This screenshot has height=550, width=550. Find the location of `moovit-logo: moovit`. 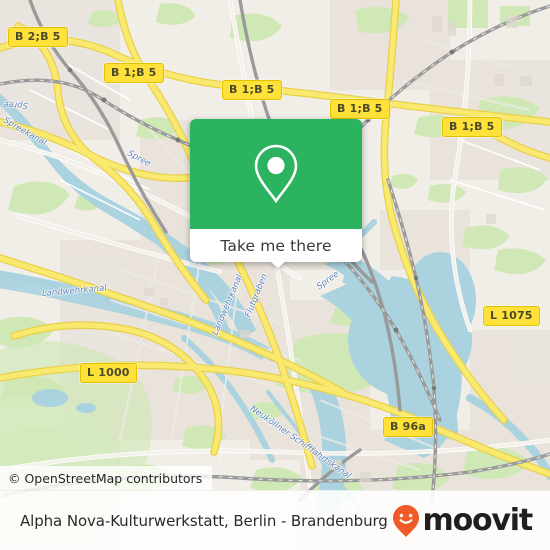

moovit-logo: moovit is located at coordinates (462, 520).